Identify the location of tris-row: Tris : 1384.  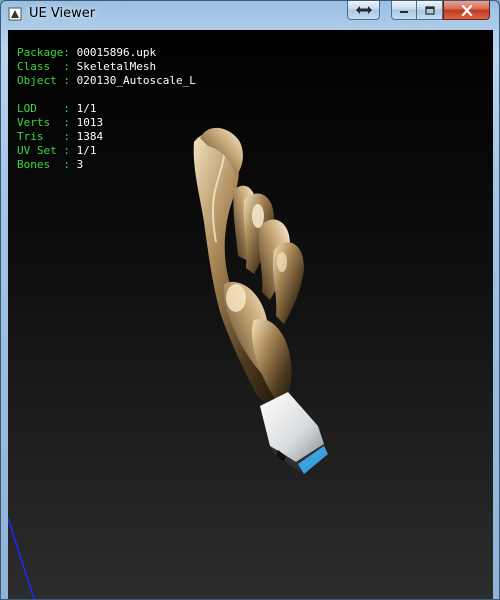
(106, 137).